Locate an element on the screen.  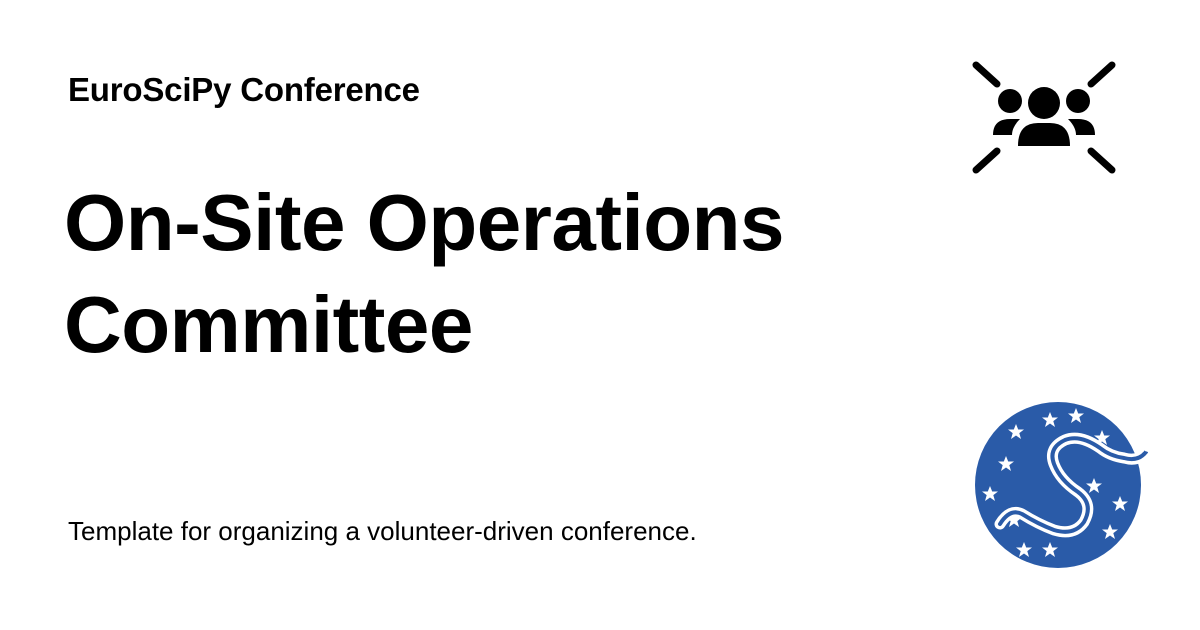
group-focus-icon is located at coordinates (1044, 117).